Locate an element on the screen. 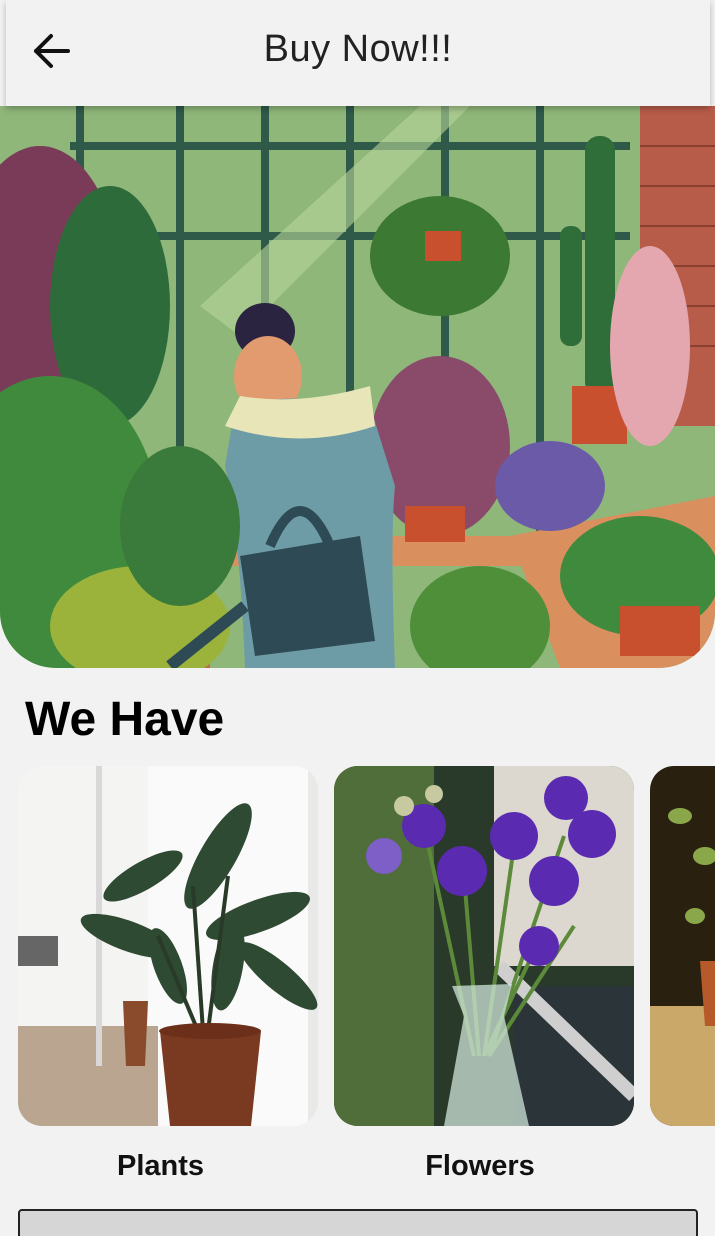 The height and width of the screenshot is (1236, 715). bottom-panel is located at coordinates (358, 1222).